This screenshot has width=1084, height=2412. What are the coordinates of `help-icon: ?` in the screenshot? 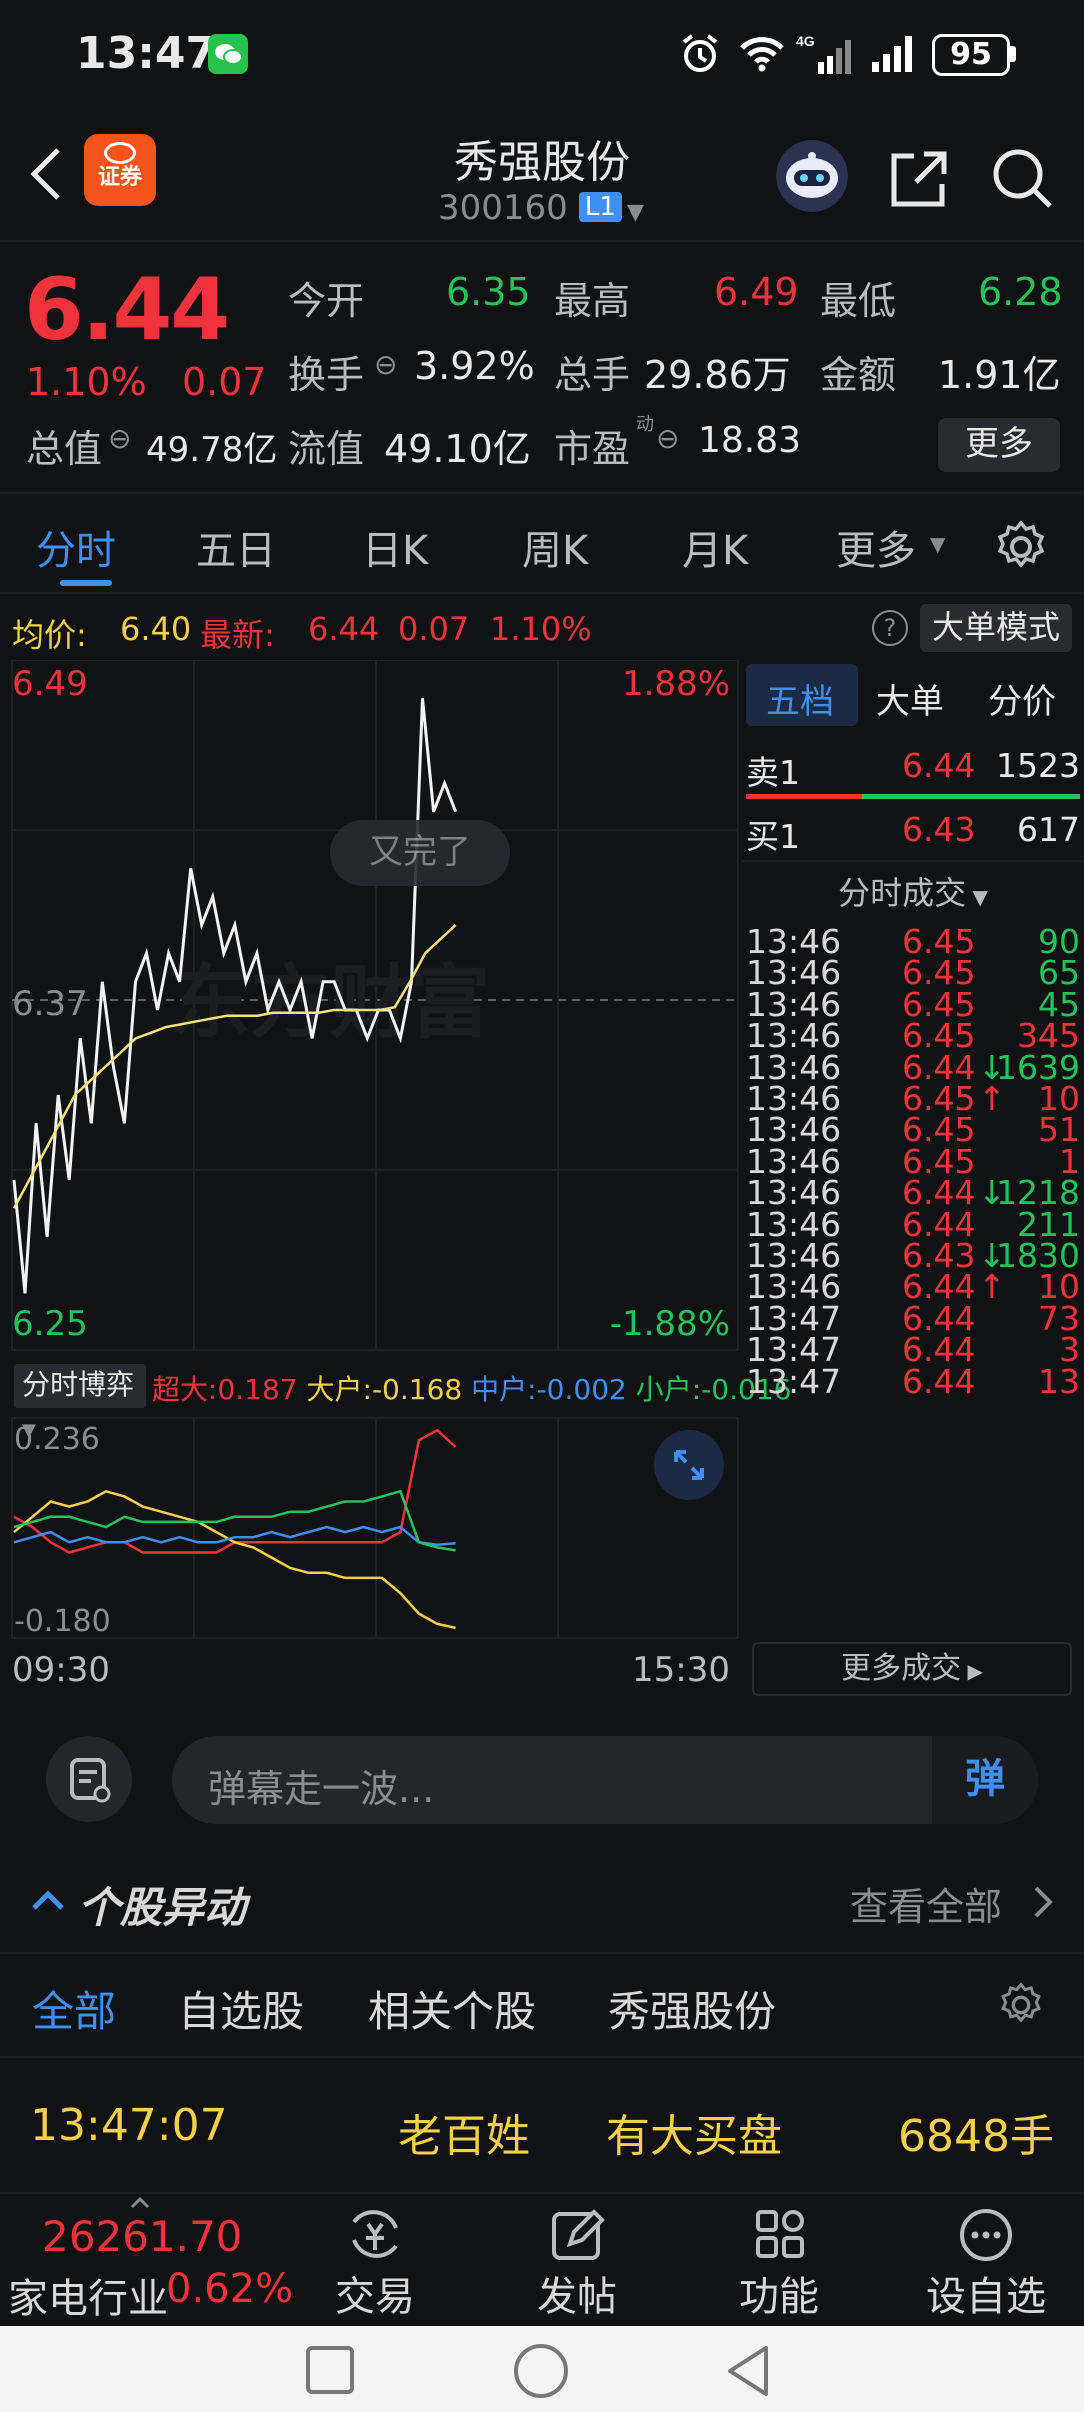 It's located at (890, 628).